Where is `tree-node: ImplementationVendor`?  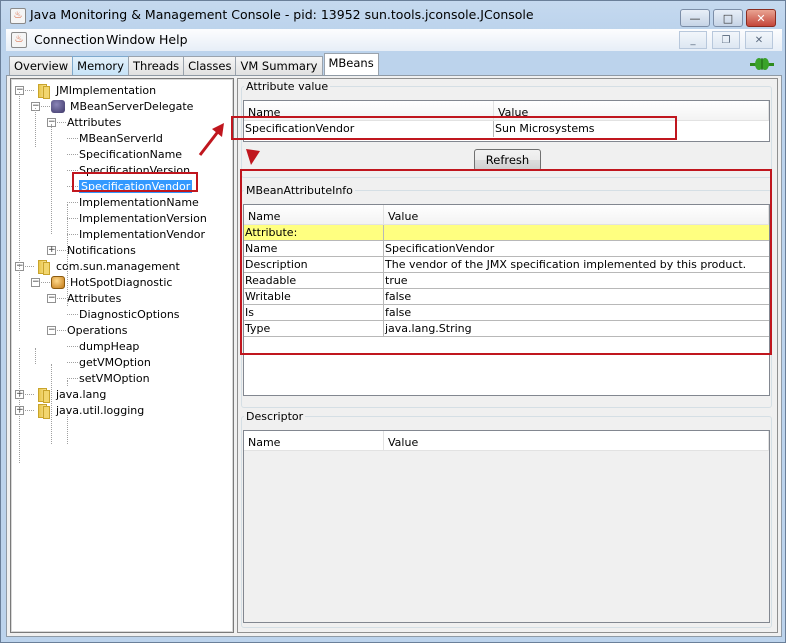 tree-node: ImplementationVendor is located at coordinates (142, 234).